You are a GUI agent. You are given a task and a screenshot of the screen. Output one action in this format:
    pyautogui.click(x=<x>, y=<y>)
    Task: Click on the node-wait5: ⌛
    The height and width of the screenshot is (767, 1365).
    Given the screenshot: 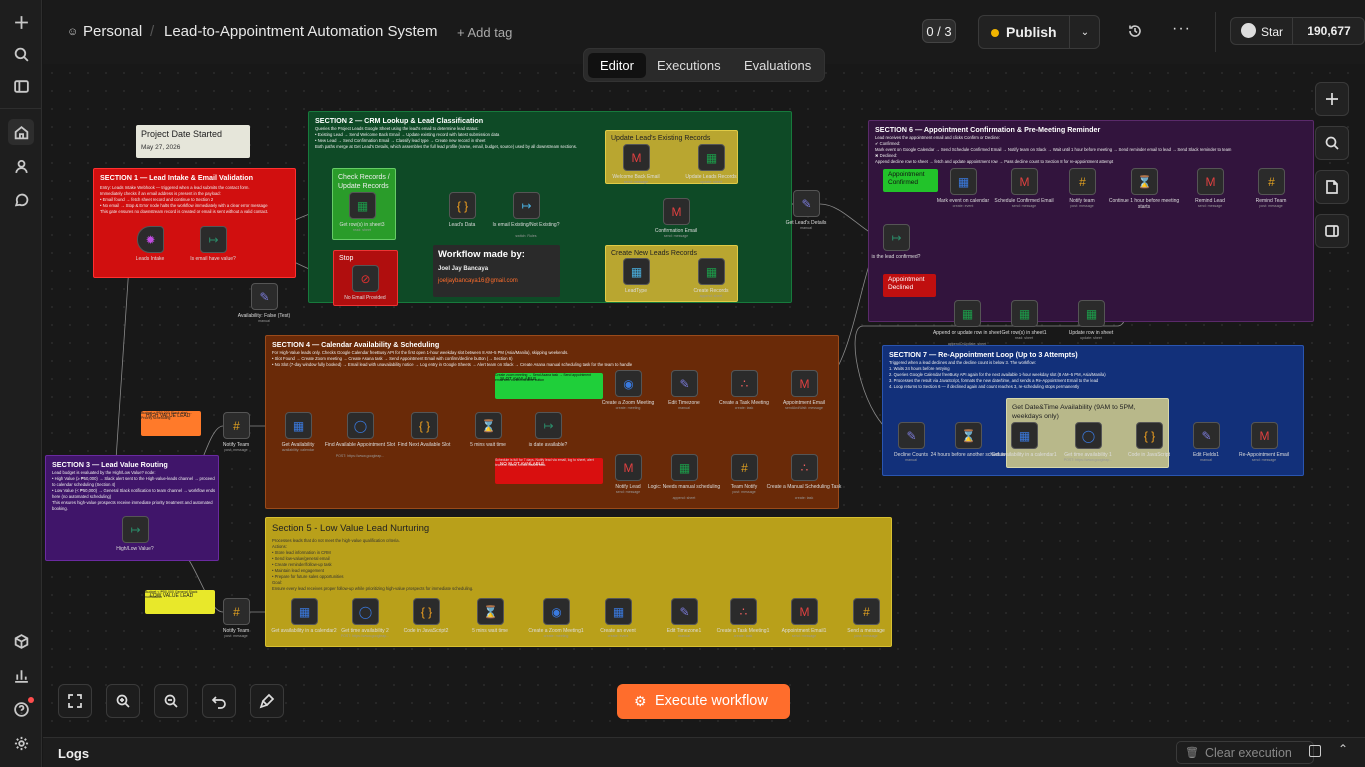 What is the action you would take?
    pyautogui.click(x=488, y=425)
    